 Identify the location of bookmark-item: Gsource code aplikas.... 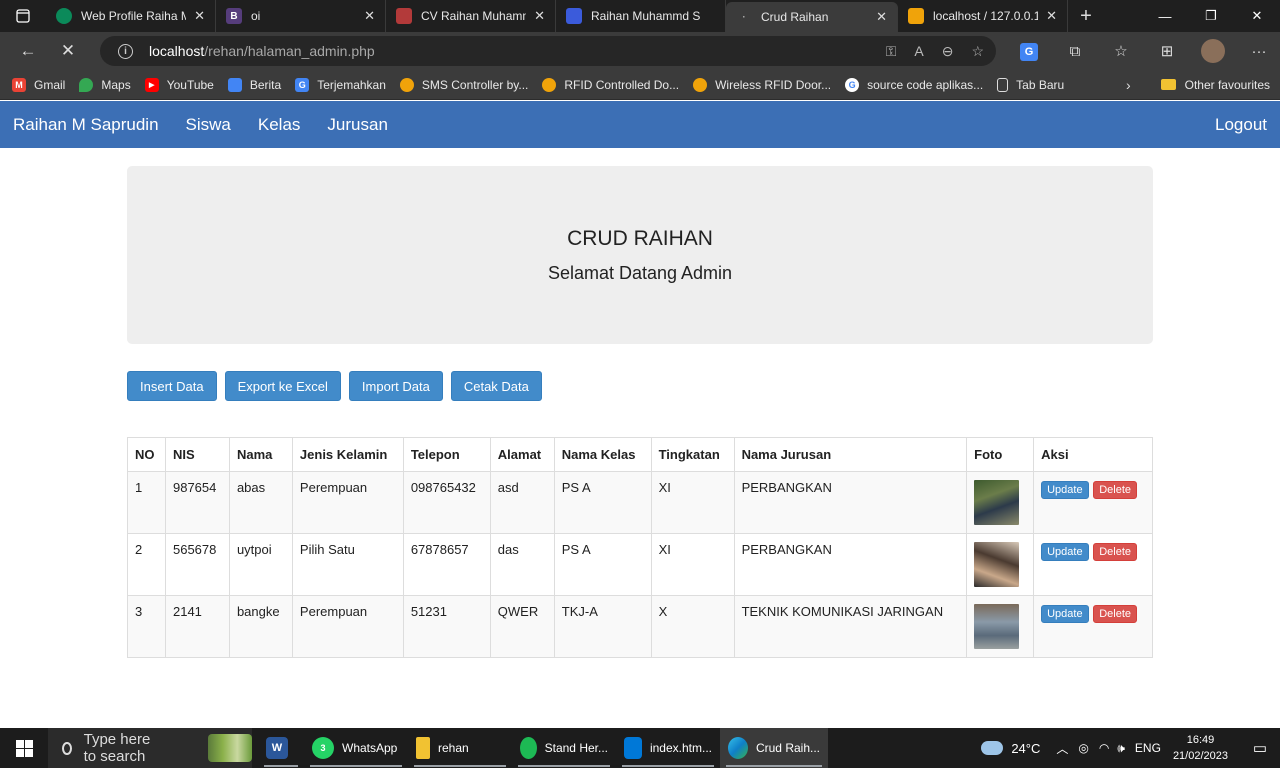
(914, 84).